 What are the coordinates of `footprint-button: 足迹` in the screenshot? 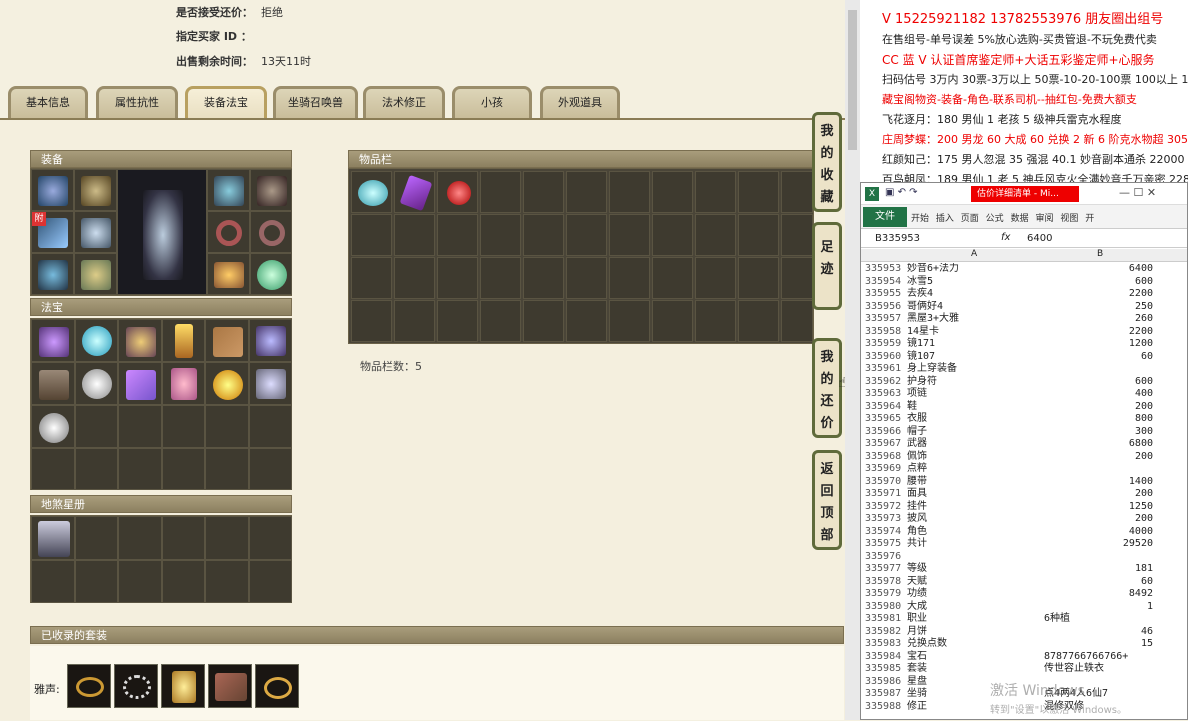 It's located at (827, 266).